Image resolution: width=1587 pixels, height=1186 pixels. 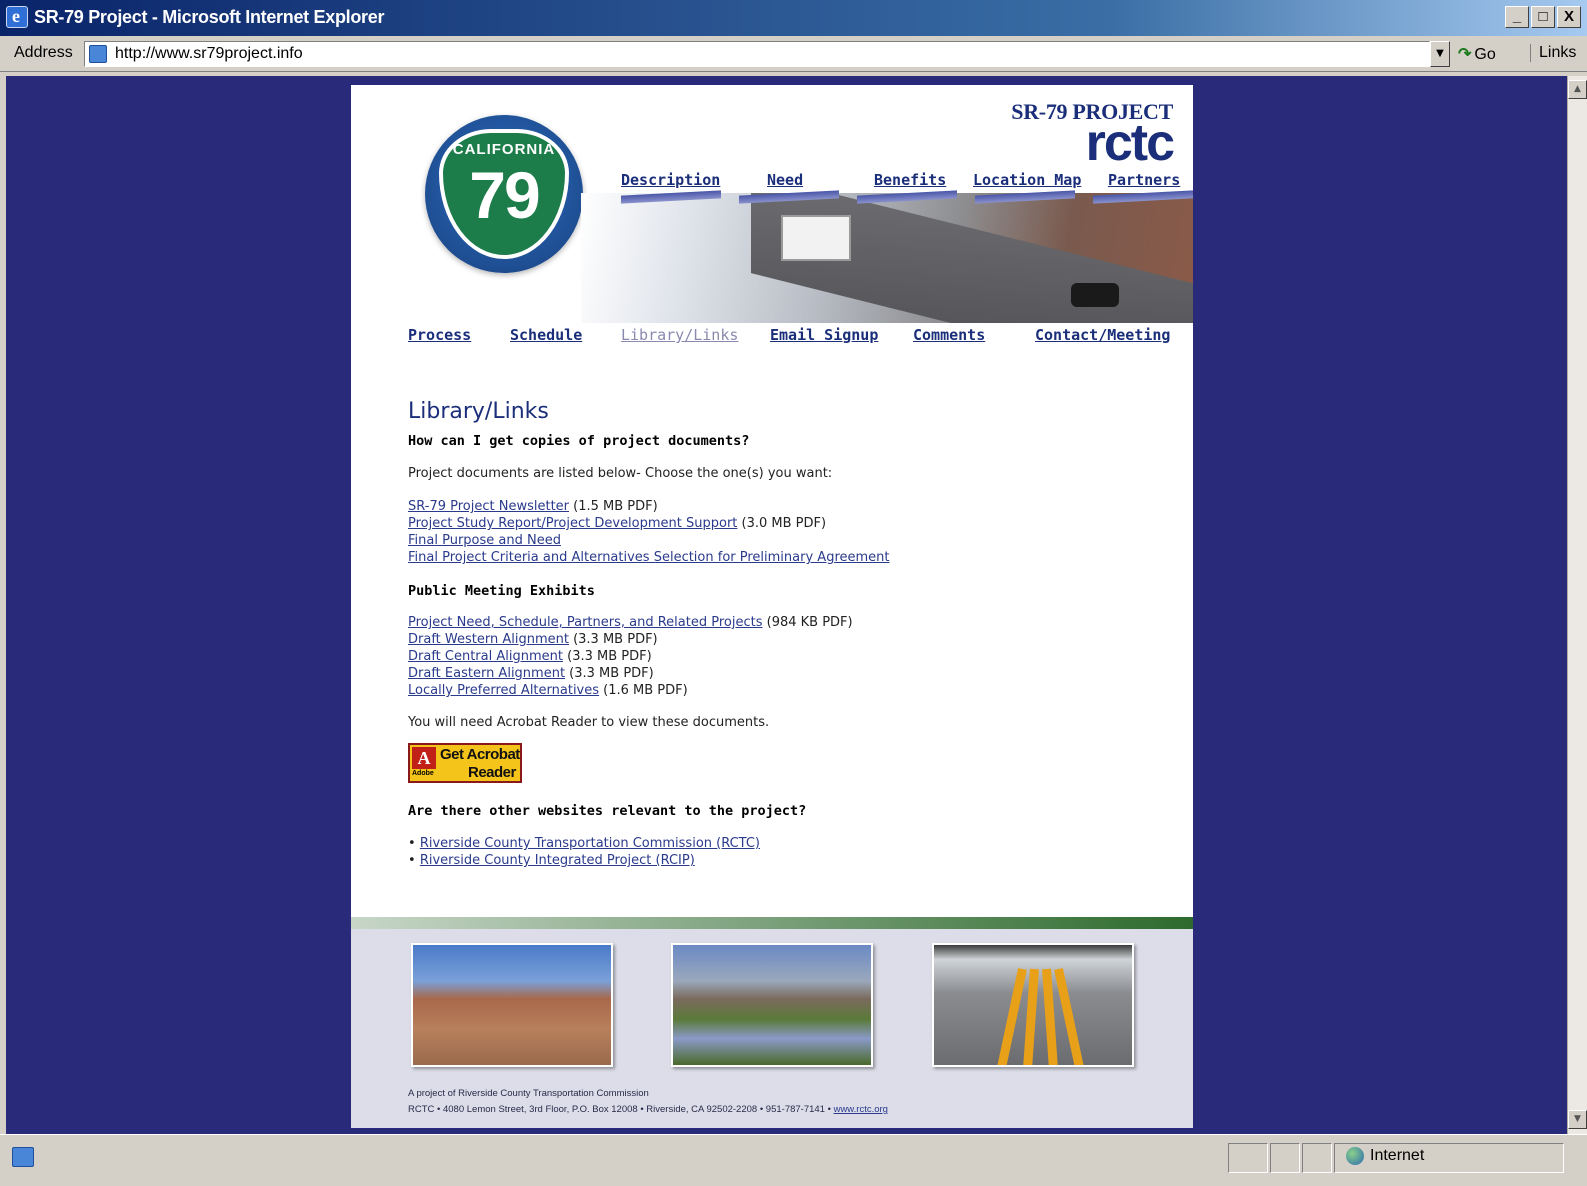 I want to click on go-label: Go, so click(x=1485, y=54).